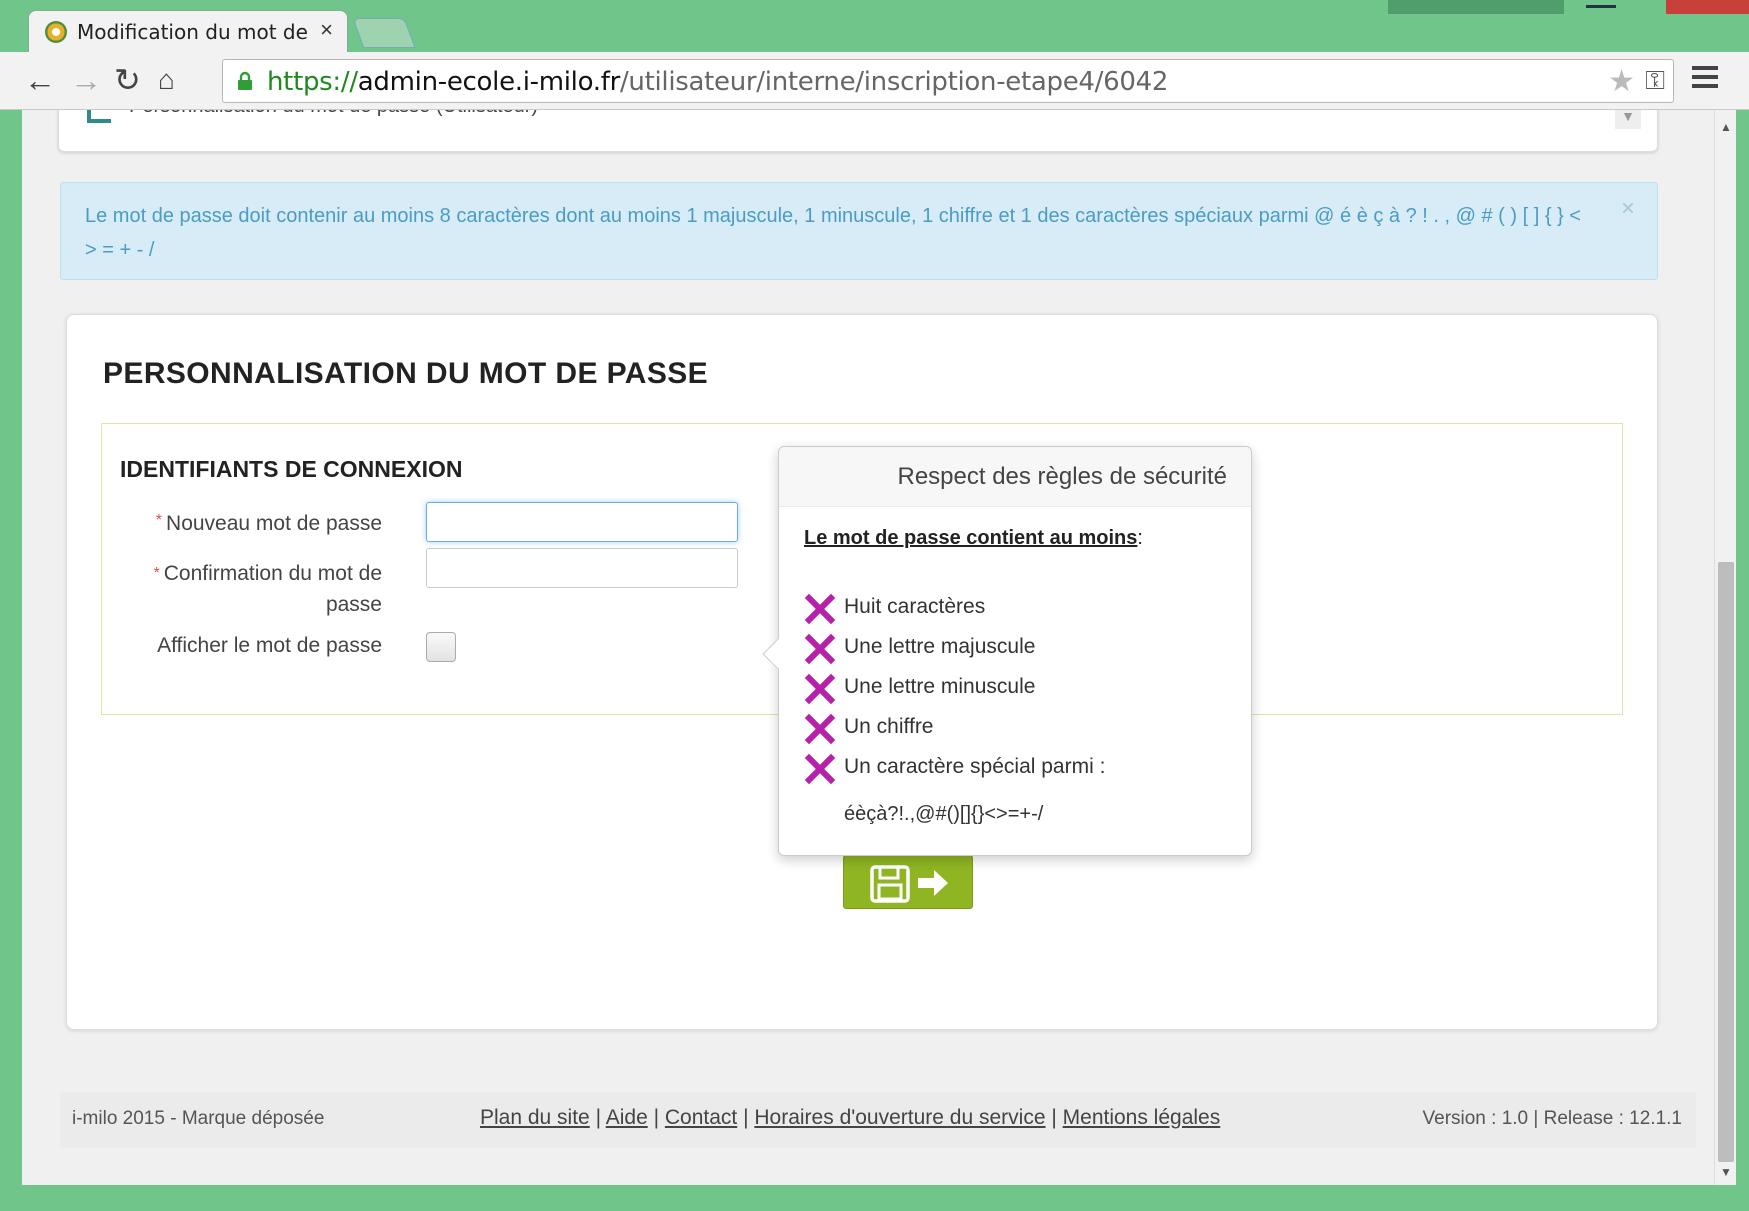  I want to click on chevron-down-icon: ▼, so click(1628, 119).